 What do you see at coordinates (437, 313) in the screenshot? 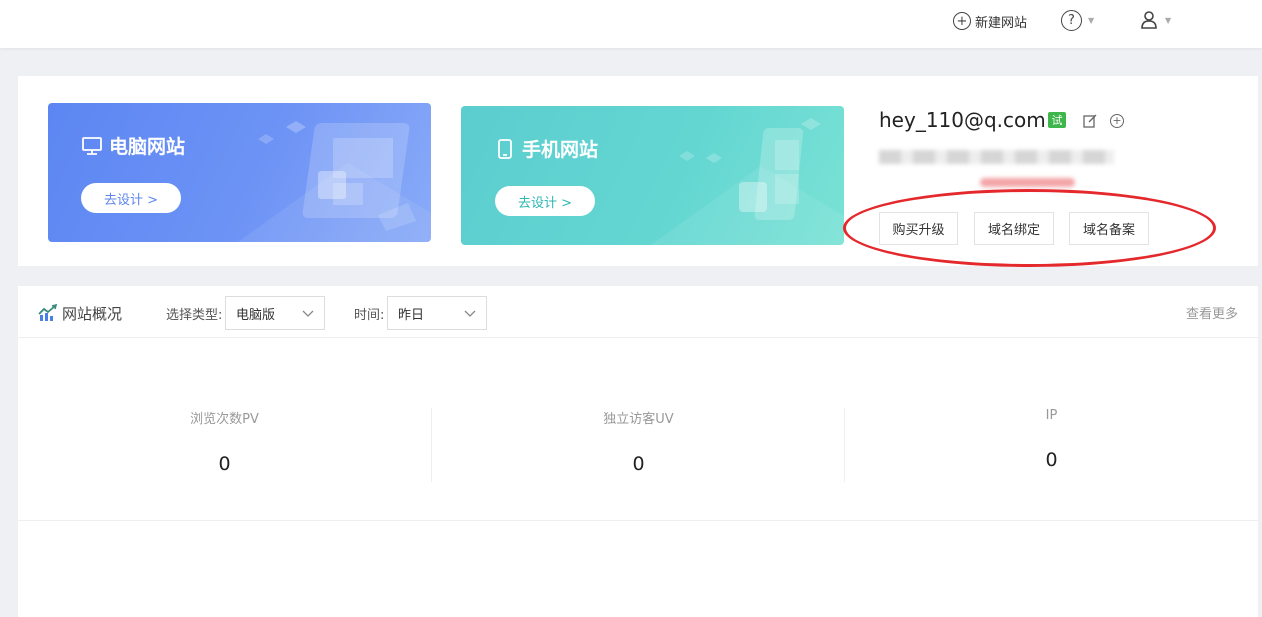
I see `time-select: 昨日` at bounding box center [437, 313].